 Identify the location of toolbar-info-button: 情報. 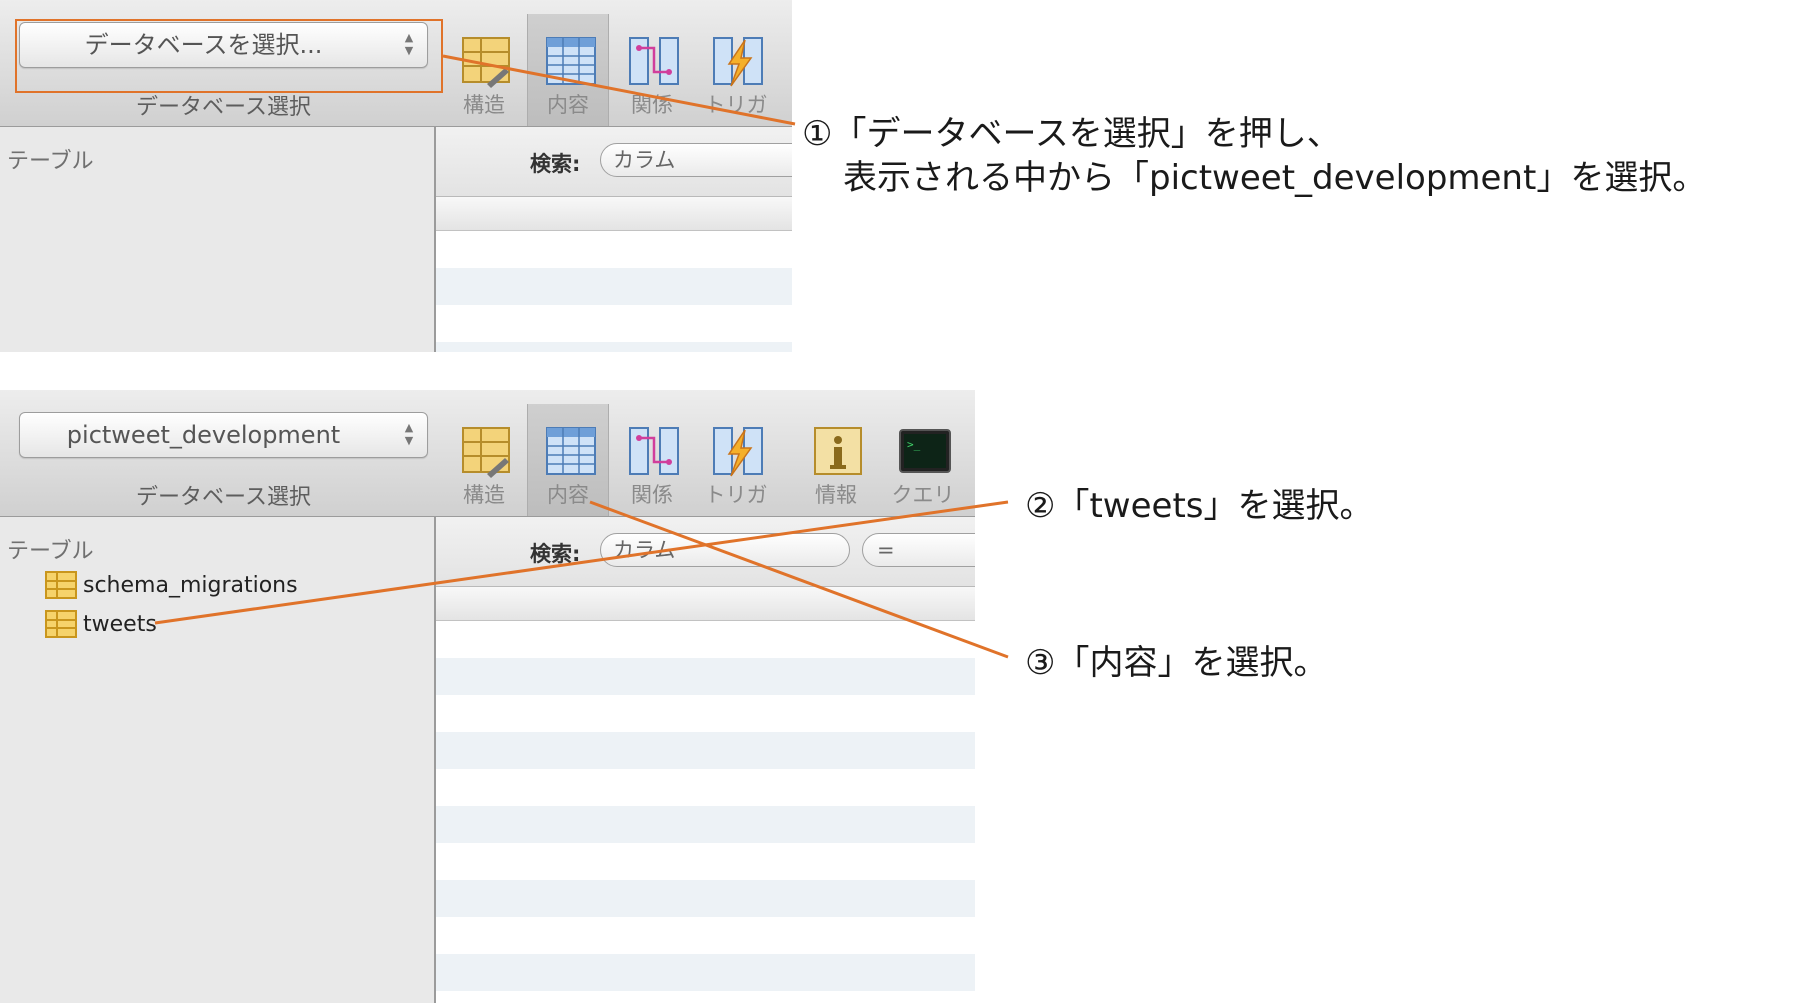
(836, 460).